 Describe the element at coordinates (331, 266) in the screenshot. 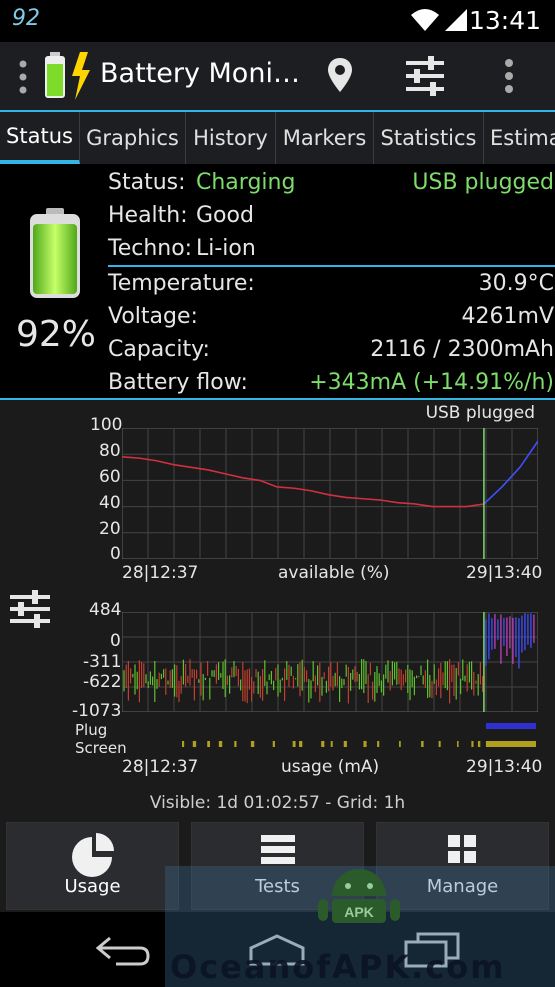

I see `info-divider` at that location.